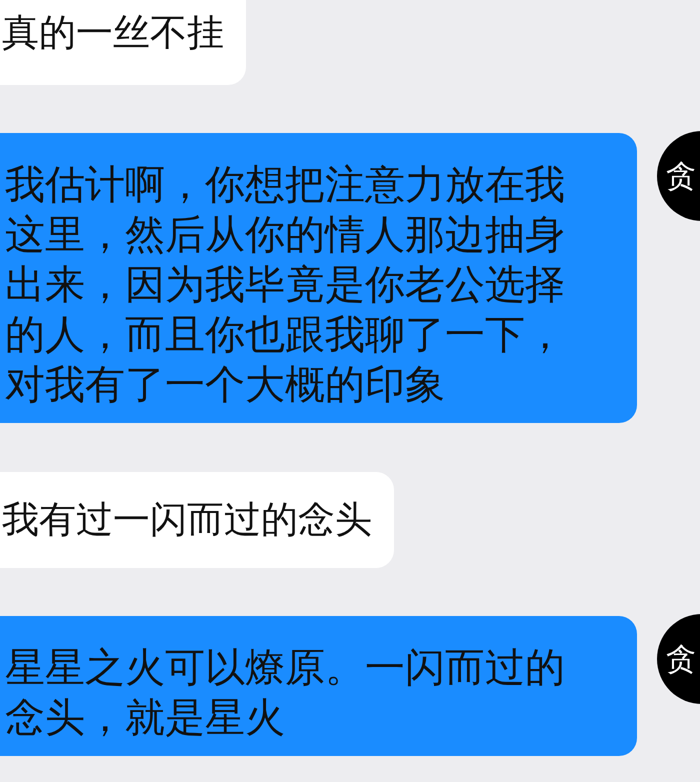 The height and width of the screenshot is (782, 700). I want to click on message-bubble: 真的一丝不挂, so click(123, 42).